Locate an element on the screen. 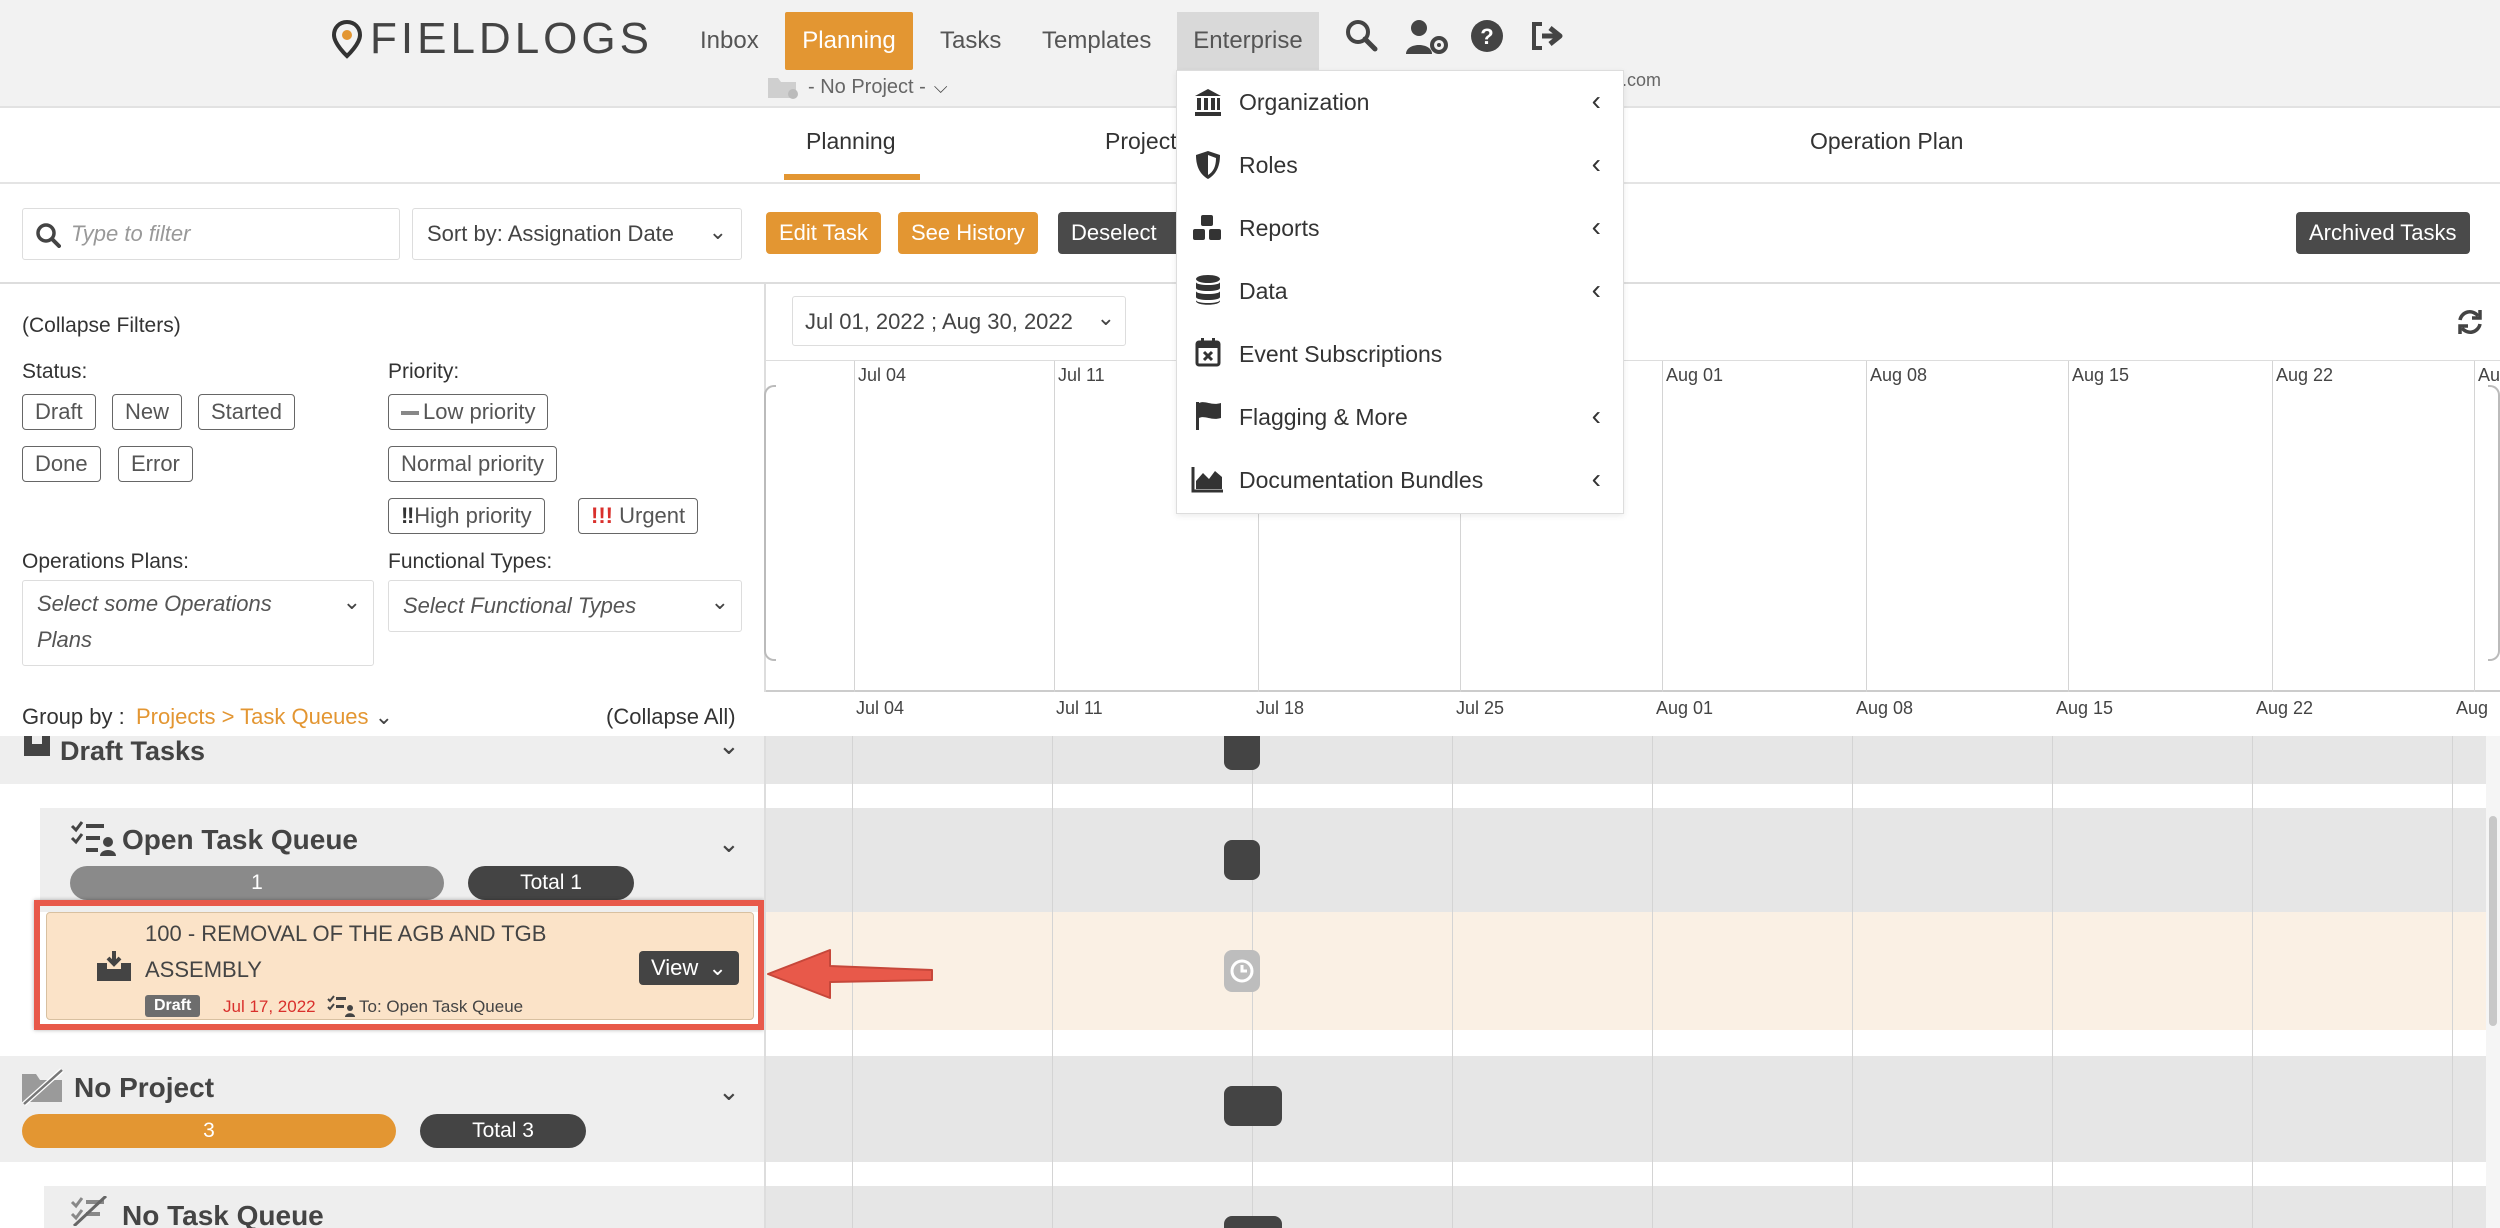 The height and width of the screenshot is (1228, 2500). overview-brush-right is located at coordinates (2494, 523).